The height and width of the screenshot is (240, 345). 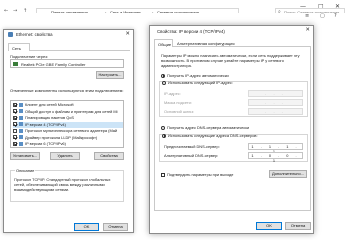 I want to click on tab-alternate-configuration: Альтернативная конфигурация, so click(x=206, y=43).